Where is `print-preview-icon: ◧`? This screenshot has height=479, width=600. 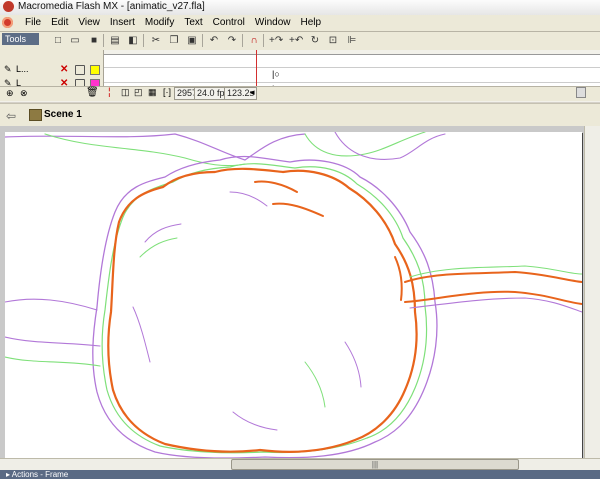
print-preview-icon: ◧ is located at coordinates (133, 40).